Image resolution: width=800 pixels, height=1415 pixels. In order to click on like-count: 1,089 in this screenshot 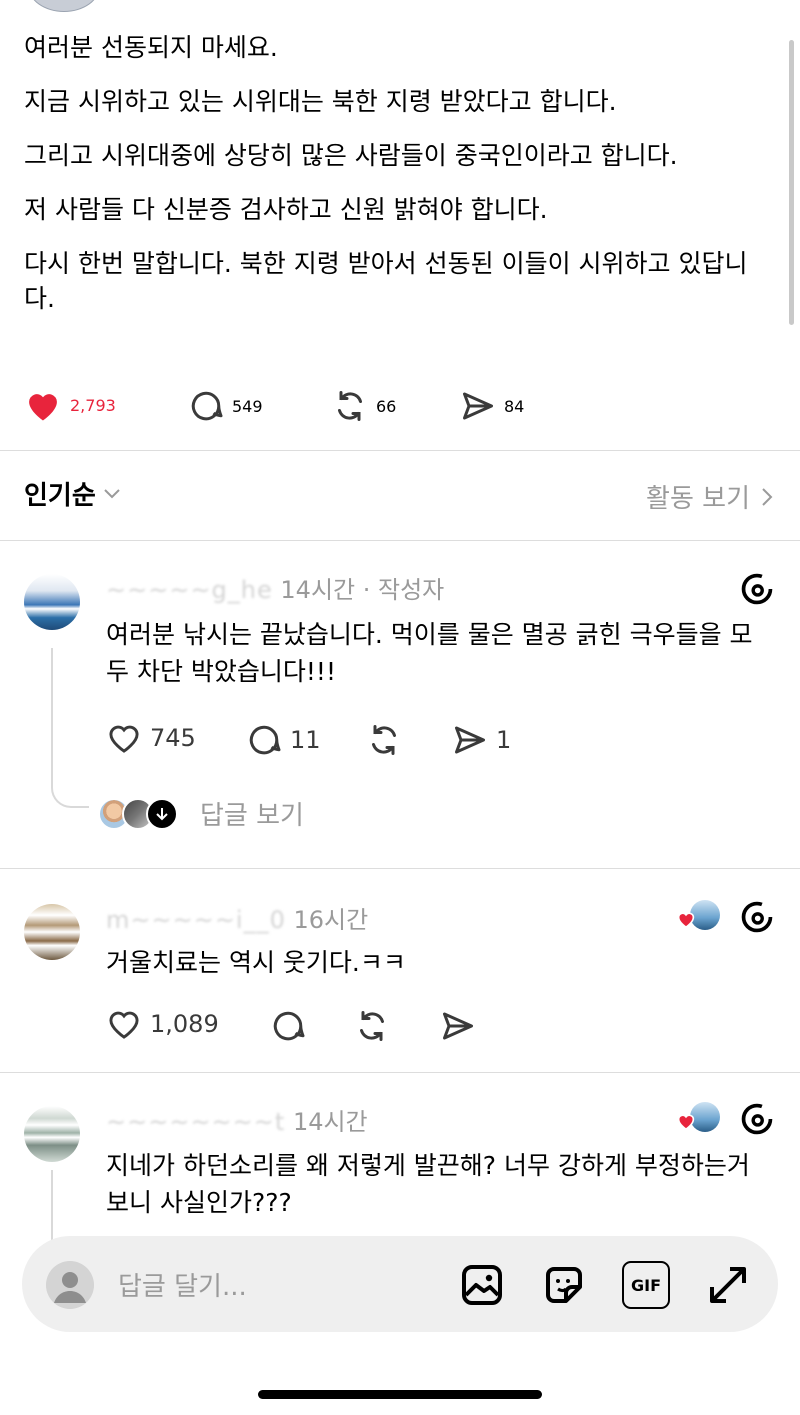, I will do `click(184, 1024)`.